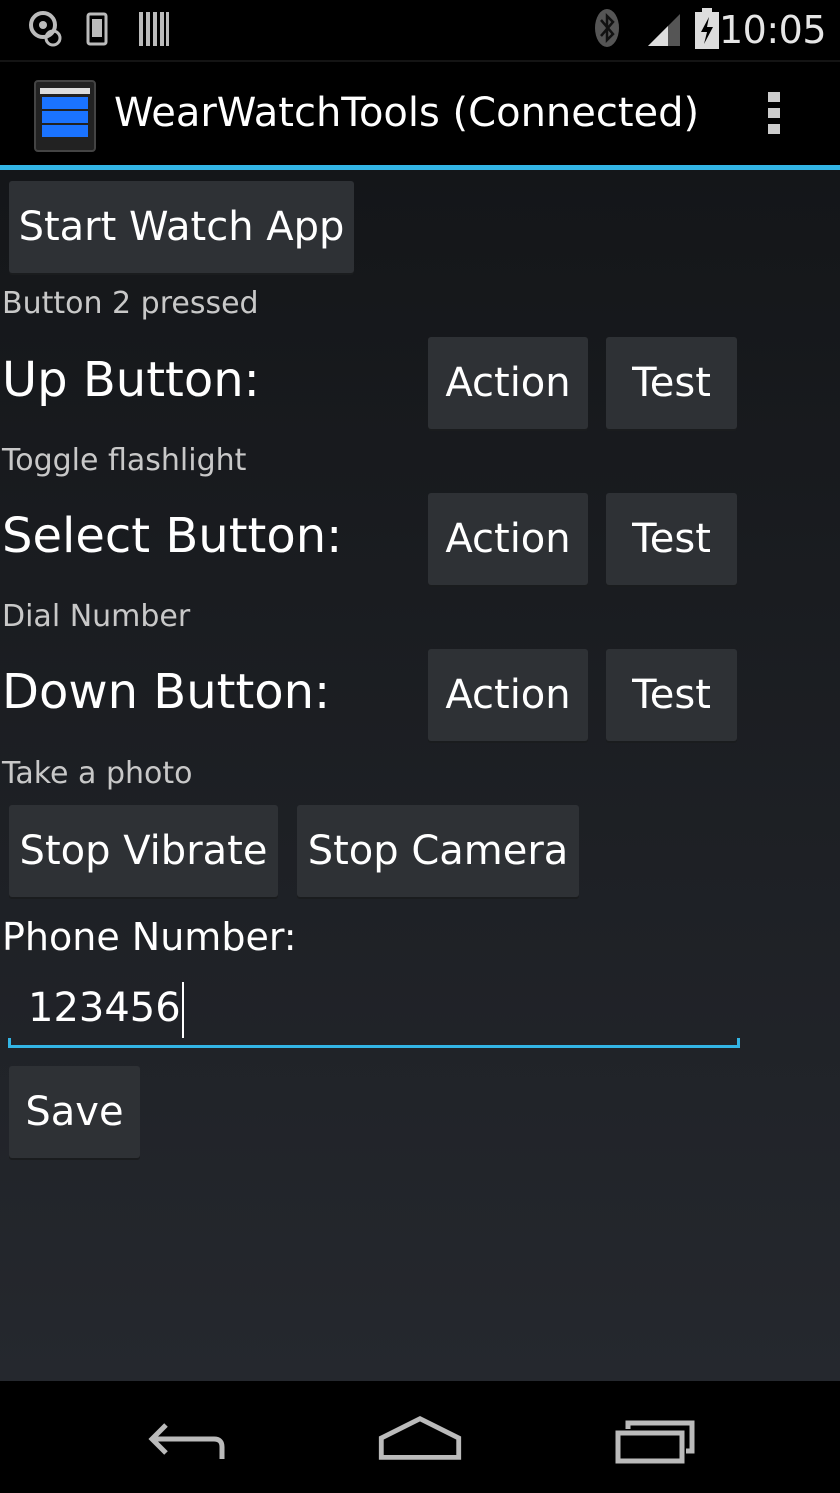  I want to click on input-tick-right, so click(738, 1043).